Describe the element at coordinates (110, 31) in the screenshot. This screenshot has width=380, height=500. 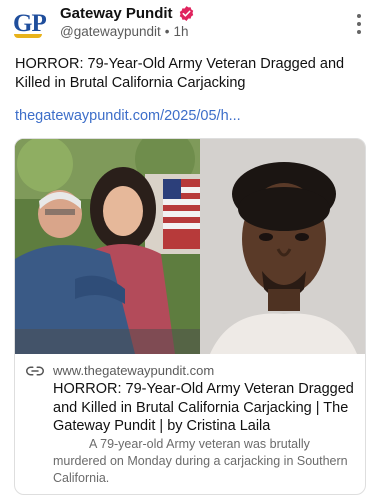
I see `handle: @gatewaypundit` at that location.